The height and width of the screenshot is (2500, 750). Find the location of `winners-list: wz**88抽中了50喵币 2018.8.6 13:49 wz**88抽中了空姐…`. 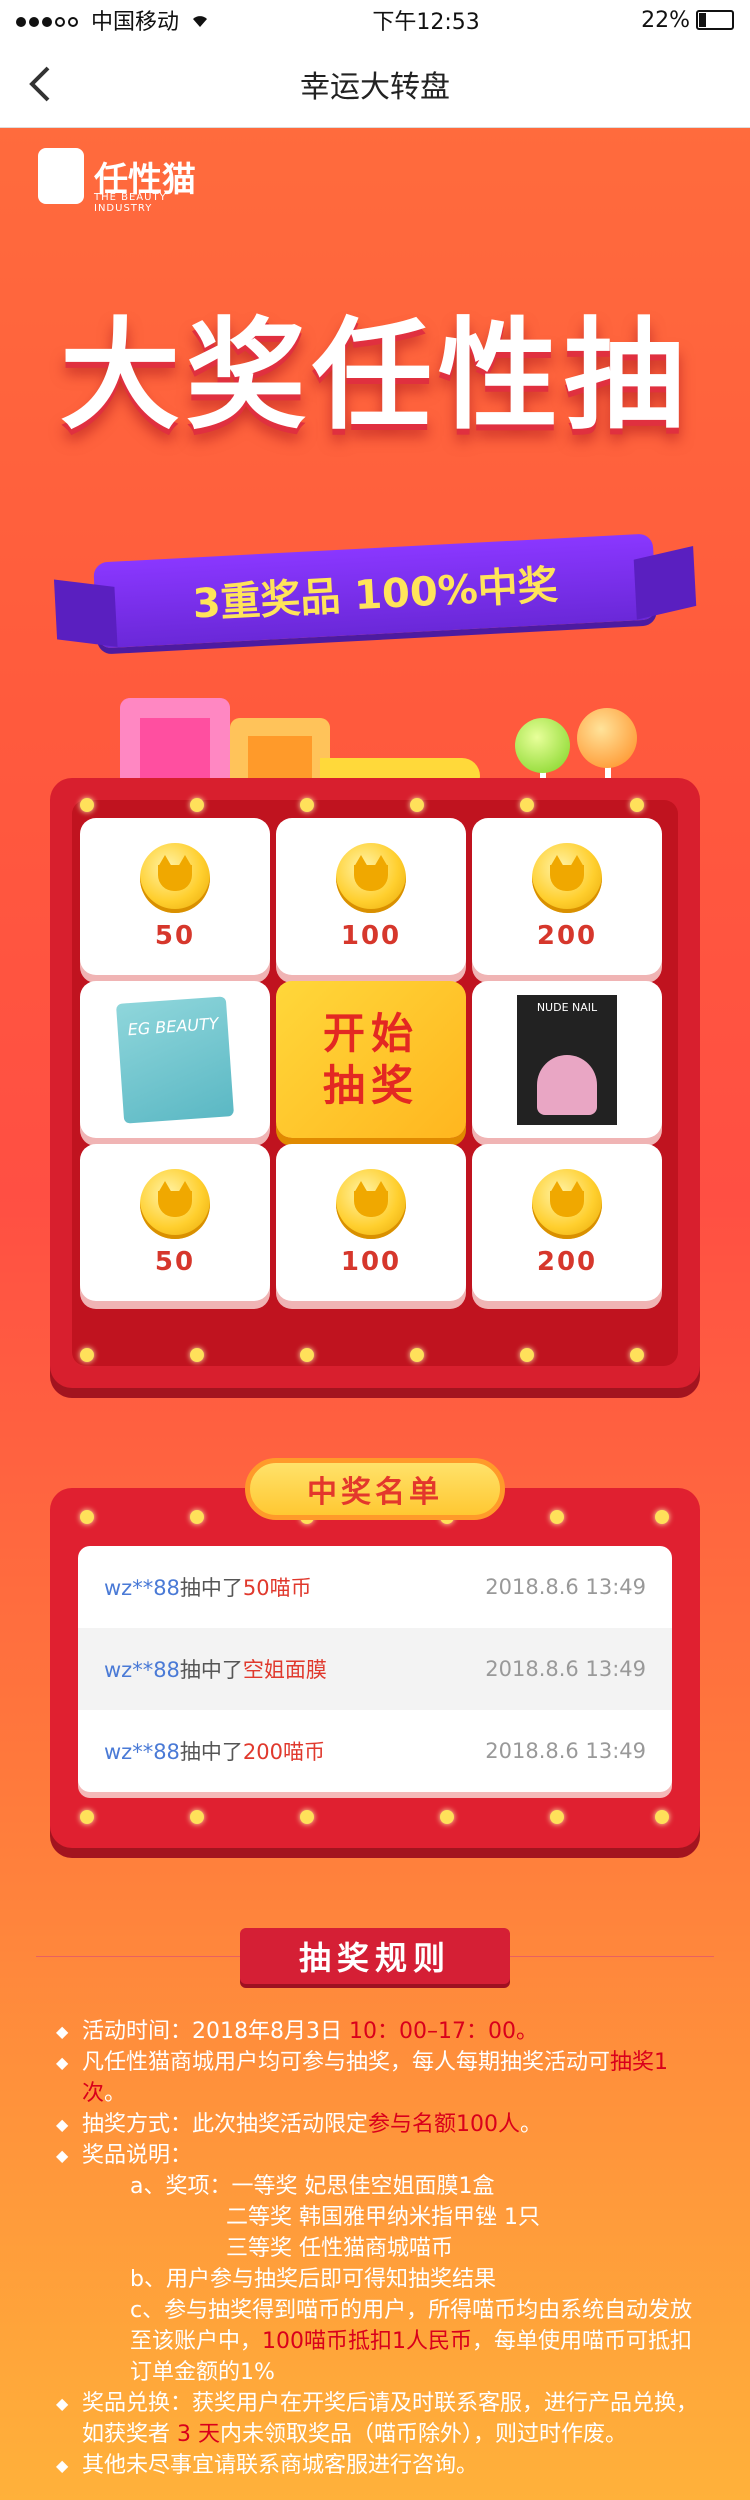

winners-list: wz**88抽中了50喵币 2018.8.6 13:49 wz**88抽中了空姐… is located at coordinates (375, 1669).